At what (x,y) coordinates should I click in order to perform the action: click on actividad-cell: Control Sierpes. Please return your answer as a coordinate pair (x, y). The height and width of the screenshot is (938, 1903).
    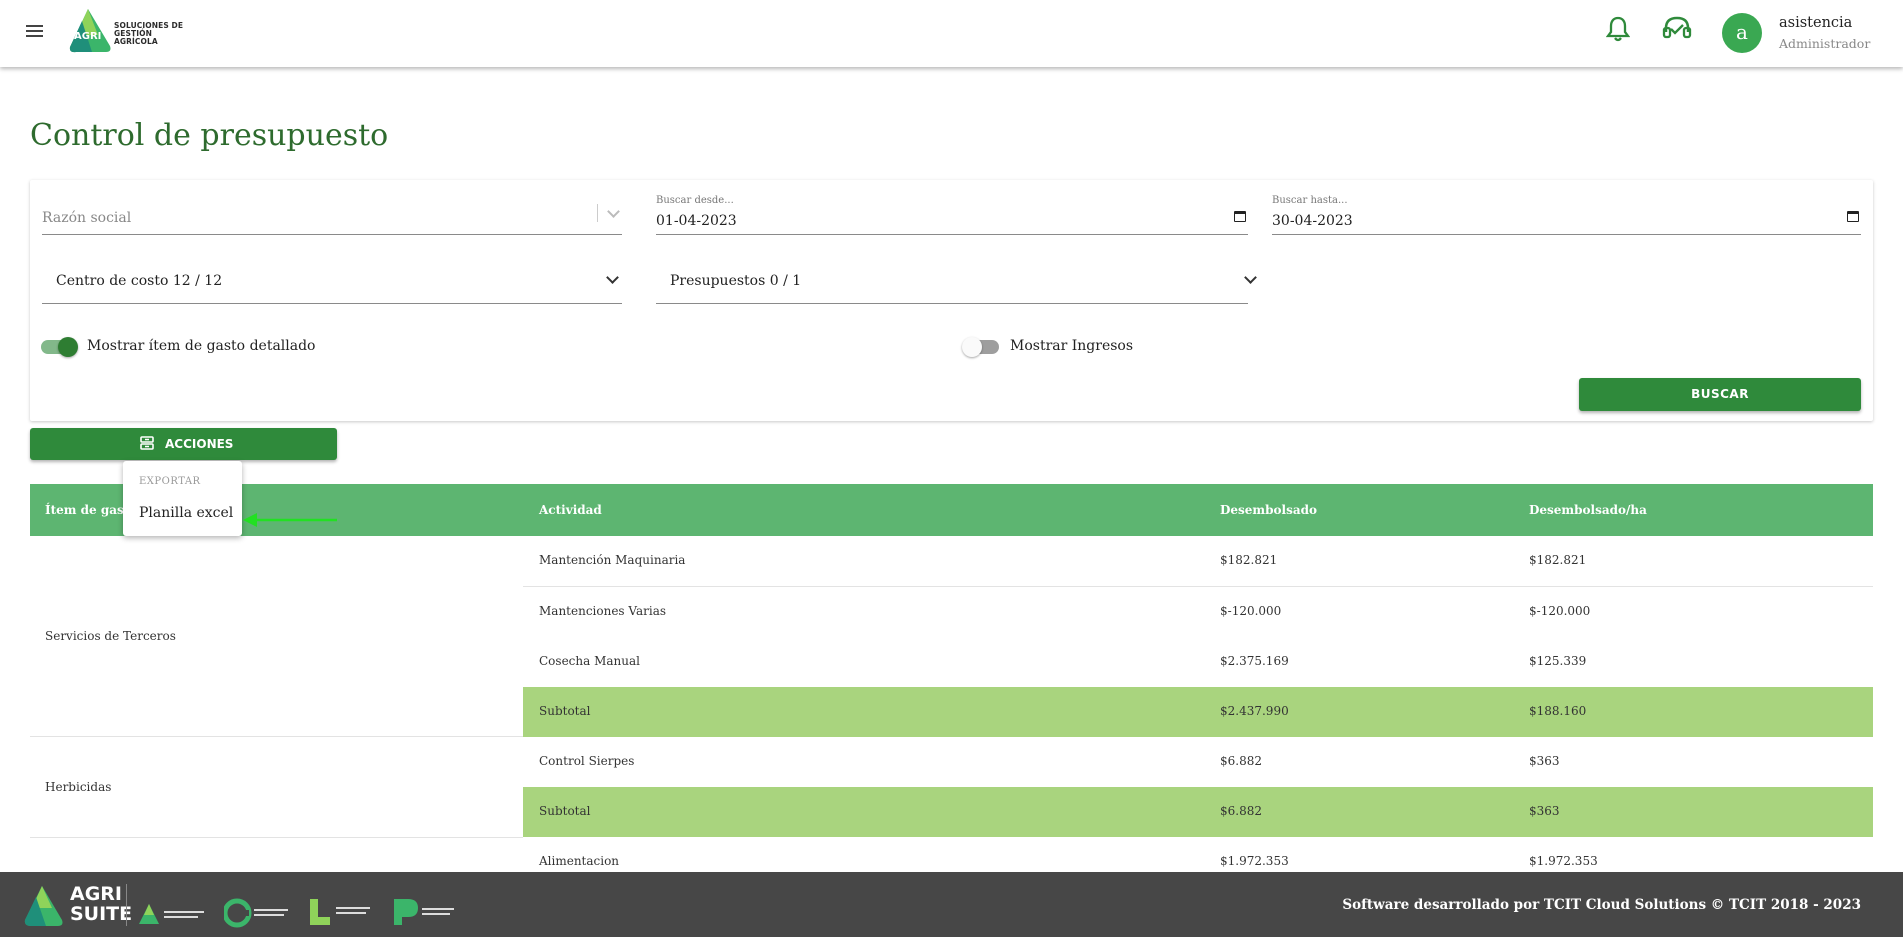
    Looking at the image, I should click on (587, 761).